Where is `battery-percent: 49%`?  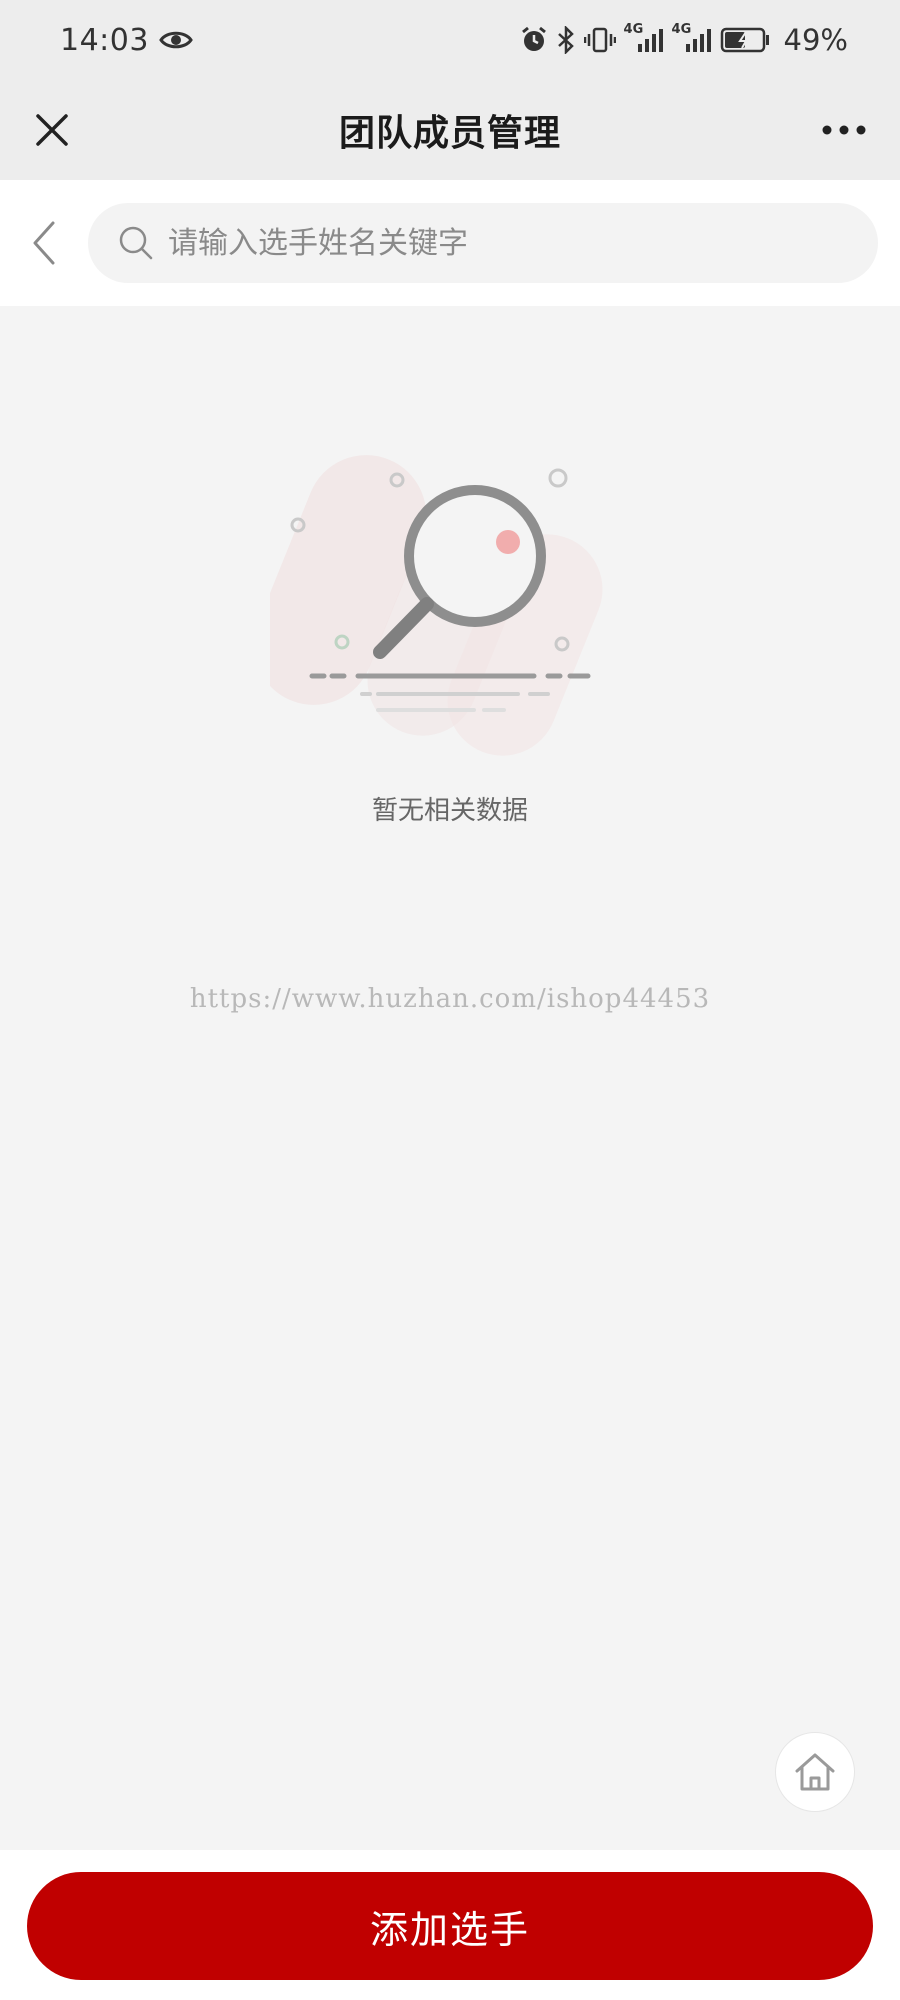 battery-percent: 49% is located at coordinates (815, 40).